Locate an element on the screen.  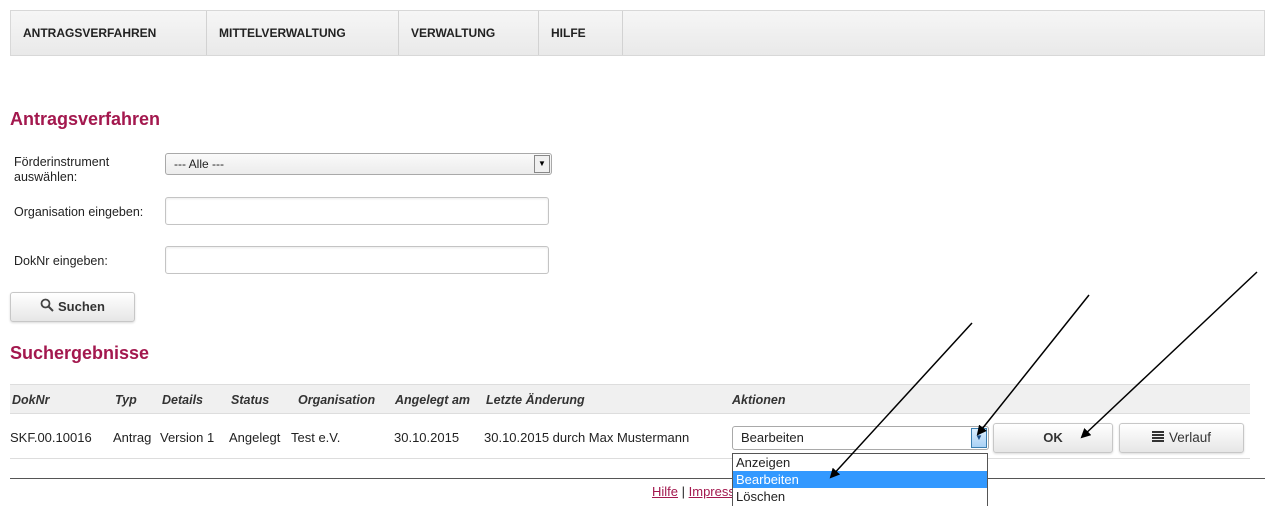
arrow-to-bearbeiten is located at coordinates (901, 400).